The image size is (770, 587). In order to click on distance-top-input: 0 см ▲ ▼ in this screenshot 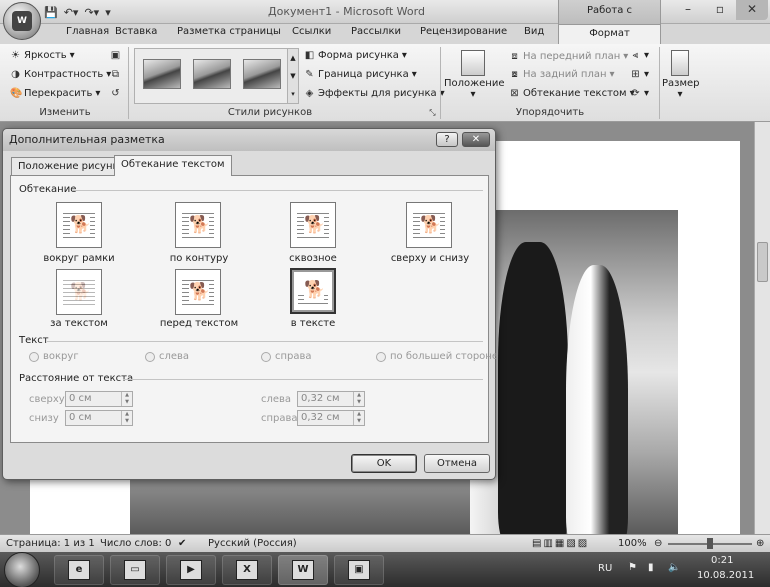, I will do `click(99, 399)`.